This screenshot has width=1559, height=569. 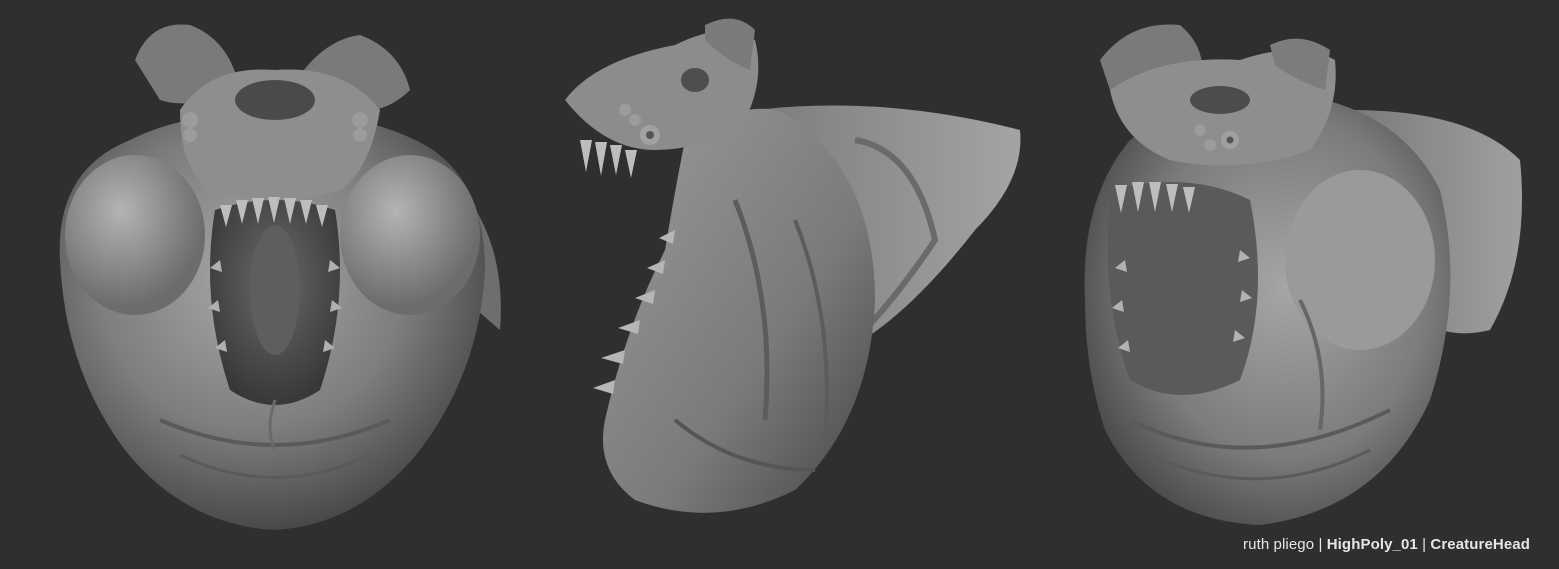 I want to click on artist-name: ruth pliego, so click(x=1279, y=544).